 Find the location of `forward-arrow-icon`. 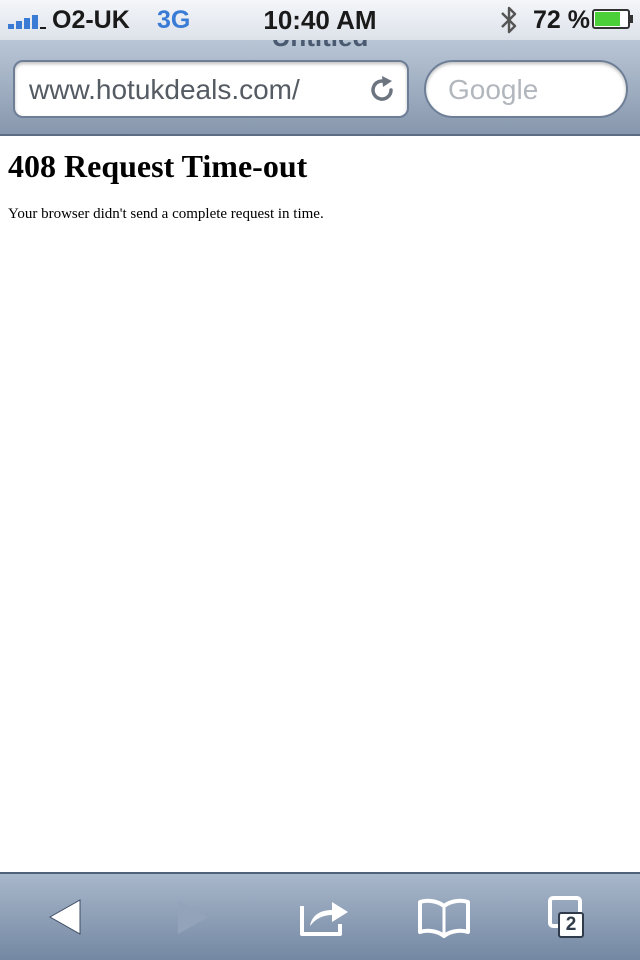

forward-arrow-icon is located at coordinates (193, 917).